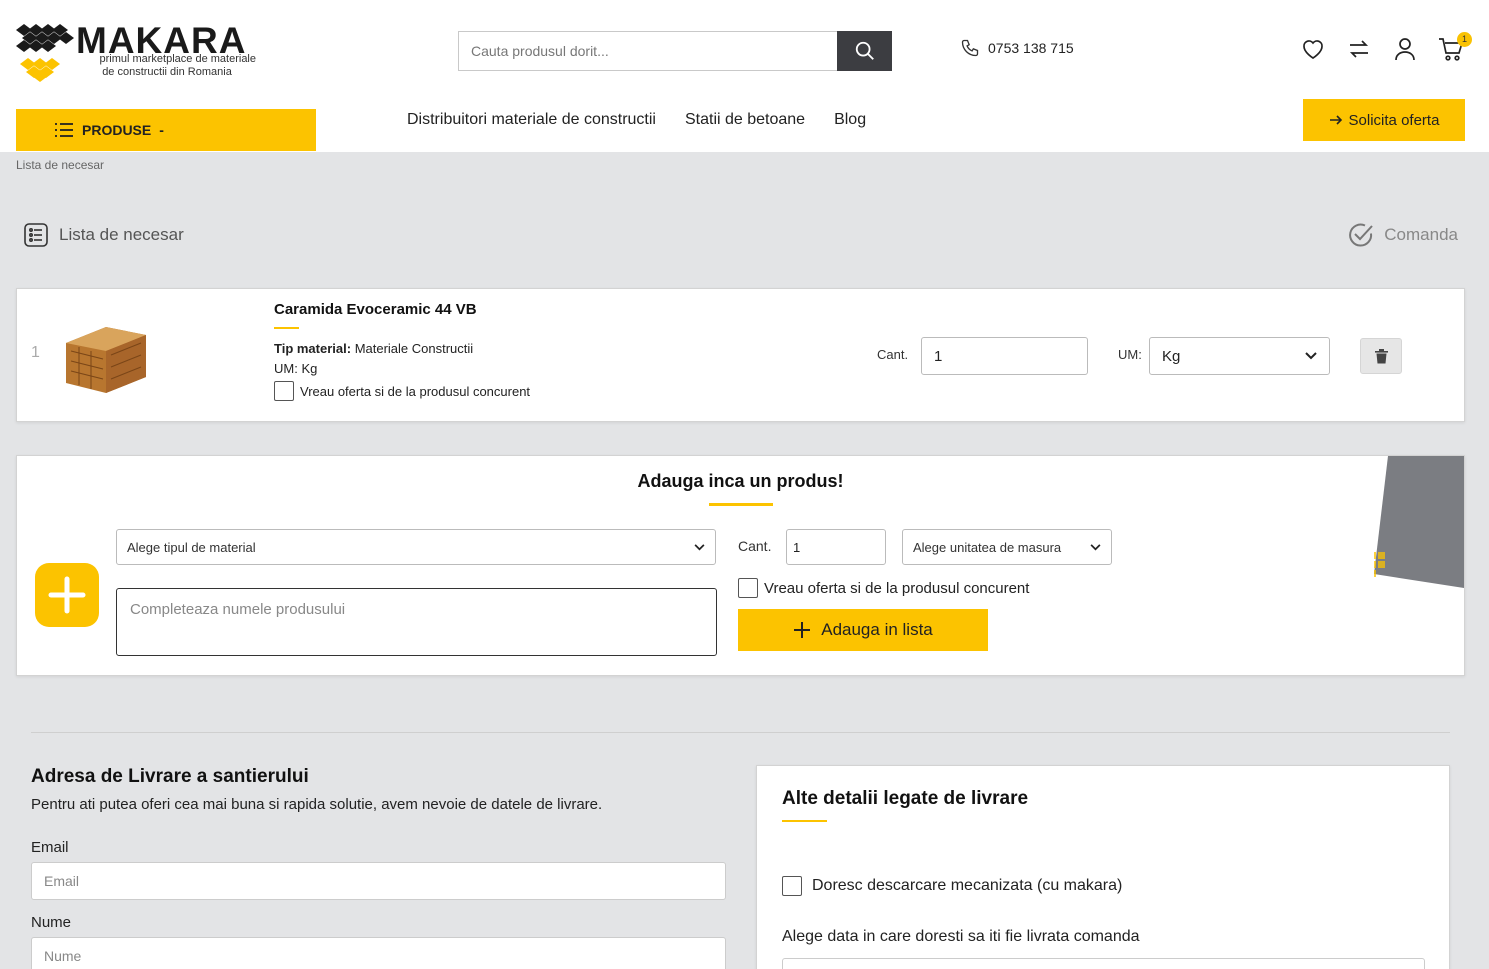 This screenshot has height=969, width=1489. I want to click on products-menu-caret: -, so click(161, 130).